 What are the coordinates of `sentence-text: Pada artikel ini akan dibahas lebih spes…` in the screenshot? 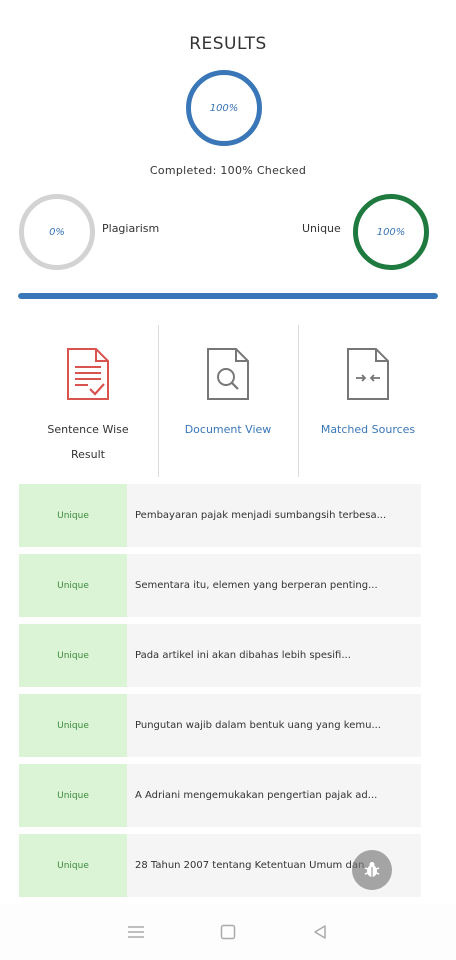 It's located at (243, 655).